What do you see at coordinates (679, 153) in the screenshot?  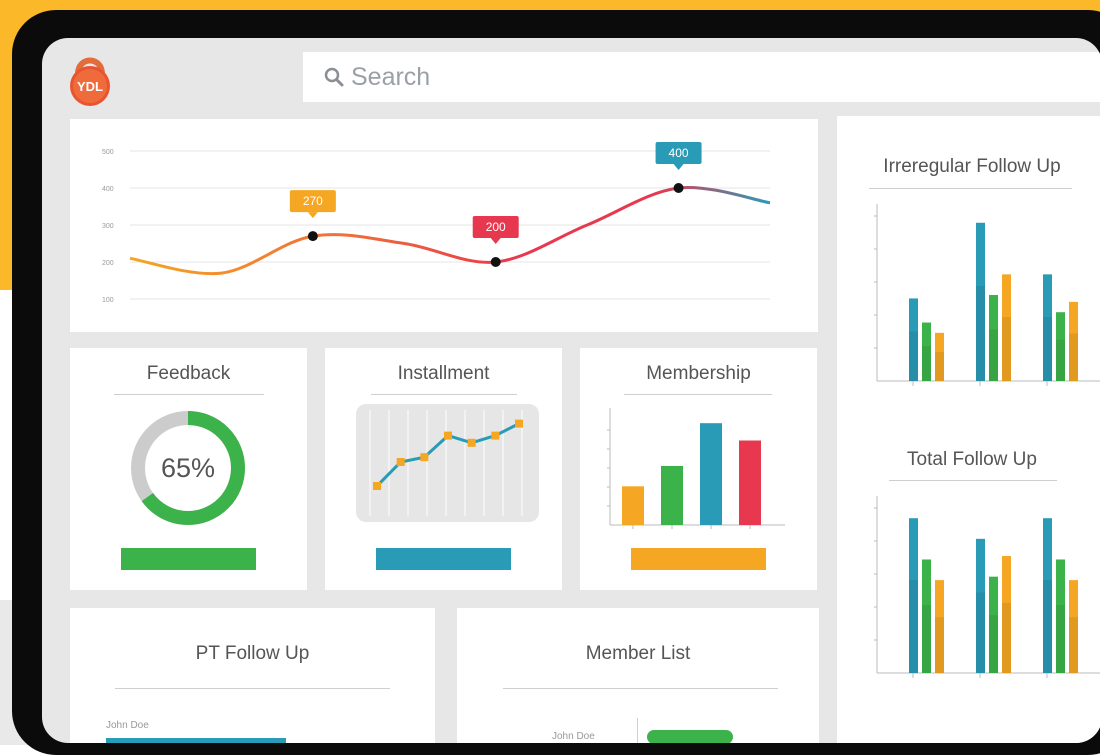 I see `value-tag-label: 400` at bounding box center [679, 153].